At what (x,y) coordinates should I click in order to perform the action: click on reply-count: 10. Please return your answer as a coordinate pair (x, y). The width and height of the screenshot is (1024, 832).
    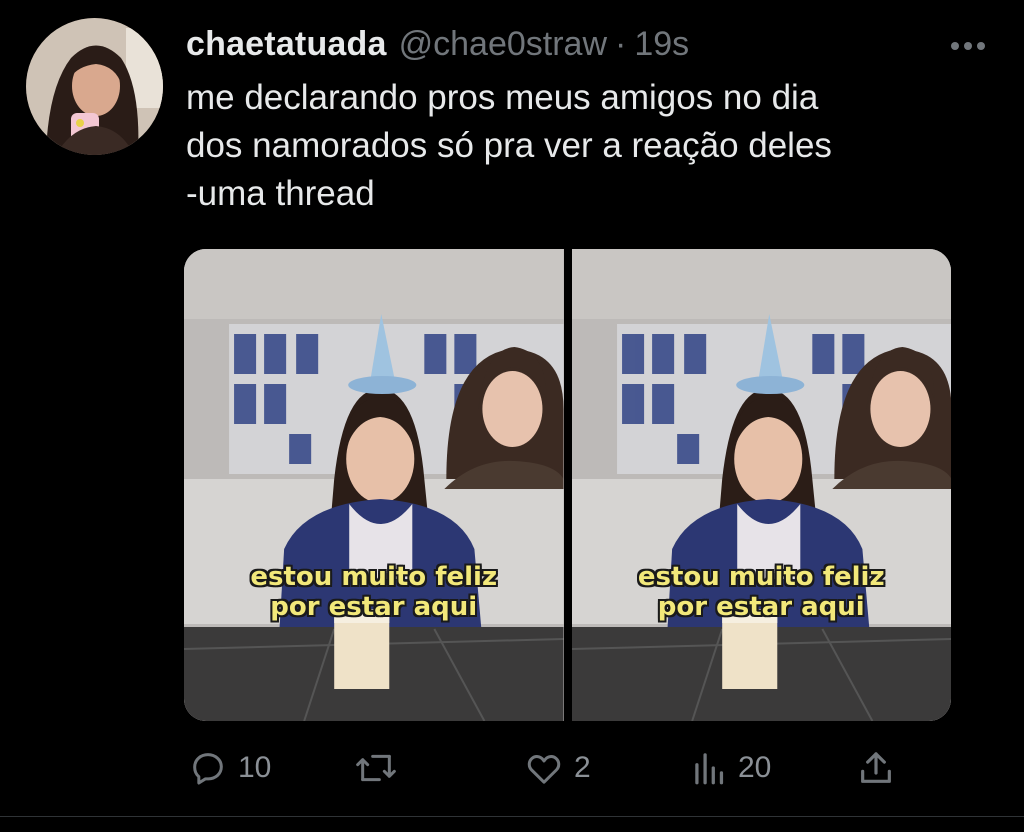
    Looking at the image, I should click on (255, 767).